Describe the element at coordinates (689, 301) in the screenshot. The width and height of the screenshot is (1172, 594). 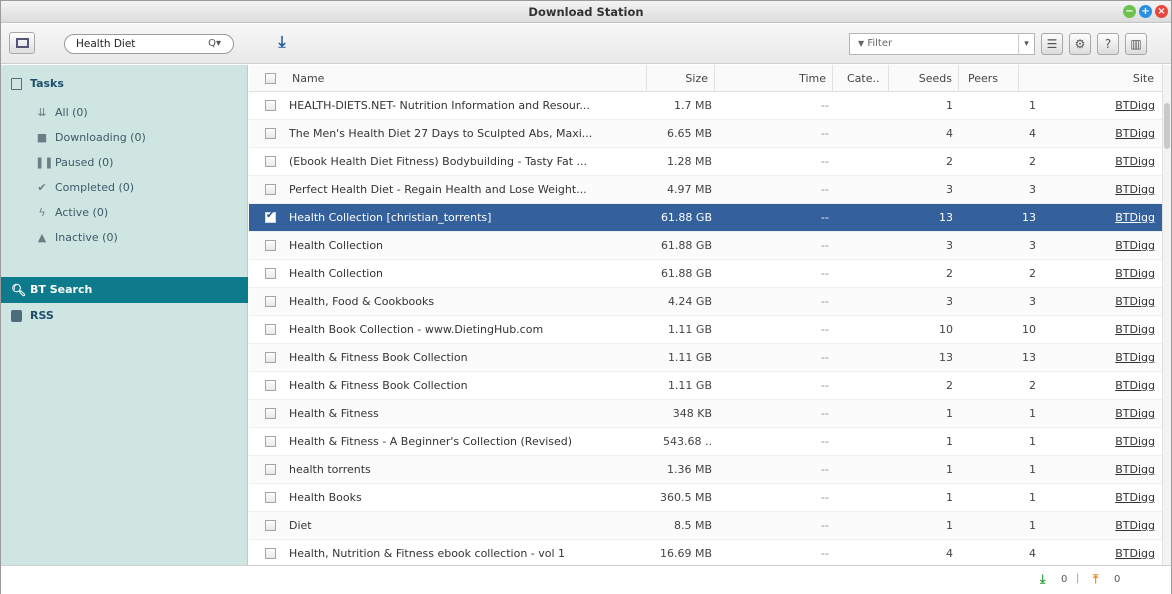
I see `row-size: 4.24 GB` at that location.